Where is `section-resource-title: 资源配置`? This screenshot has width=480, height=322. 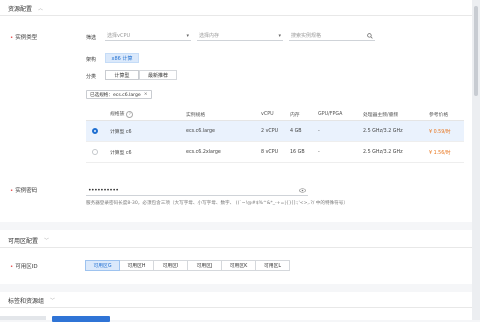 section-resource-title: 资源配置 is located at coordinates (20, 9).